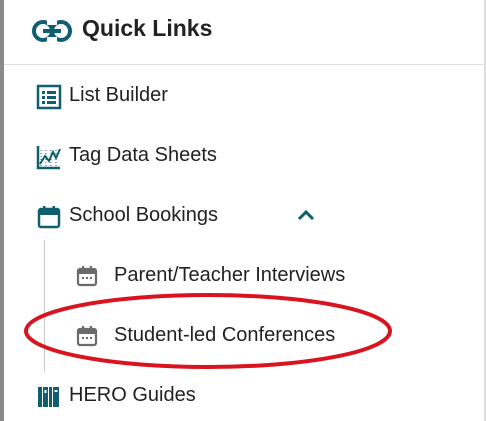 The image size is (486, 421). Describe the element at coordinates (244, 396) in the screenshot. I see `menu-item-hero-guides: HERO Guides` at that location.